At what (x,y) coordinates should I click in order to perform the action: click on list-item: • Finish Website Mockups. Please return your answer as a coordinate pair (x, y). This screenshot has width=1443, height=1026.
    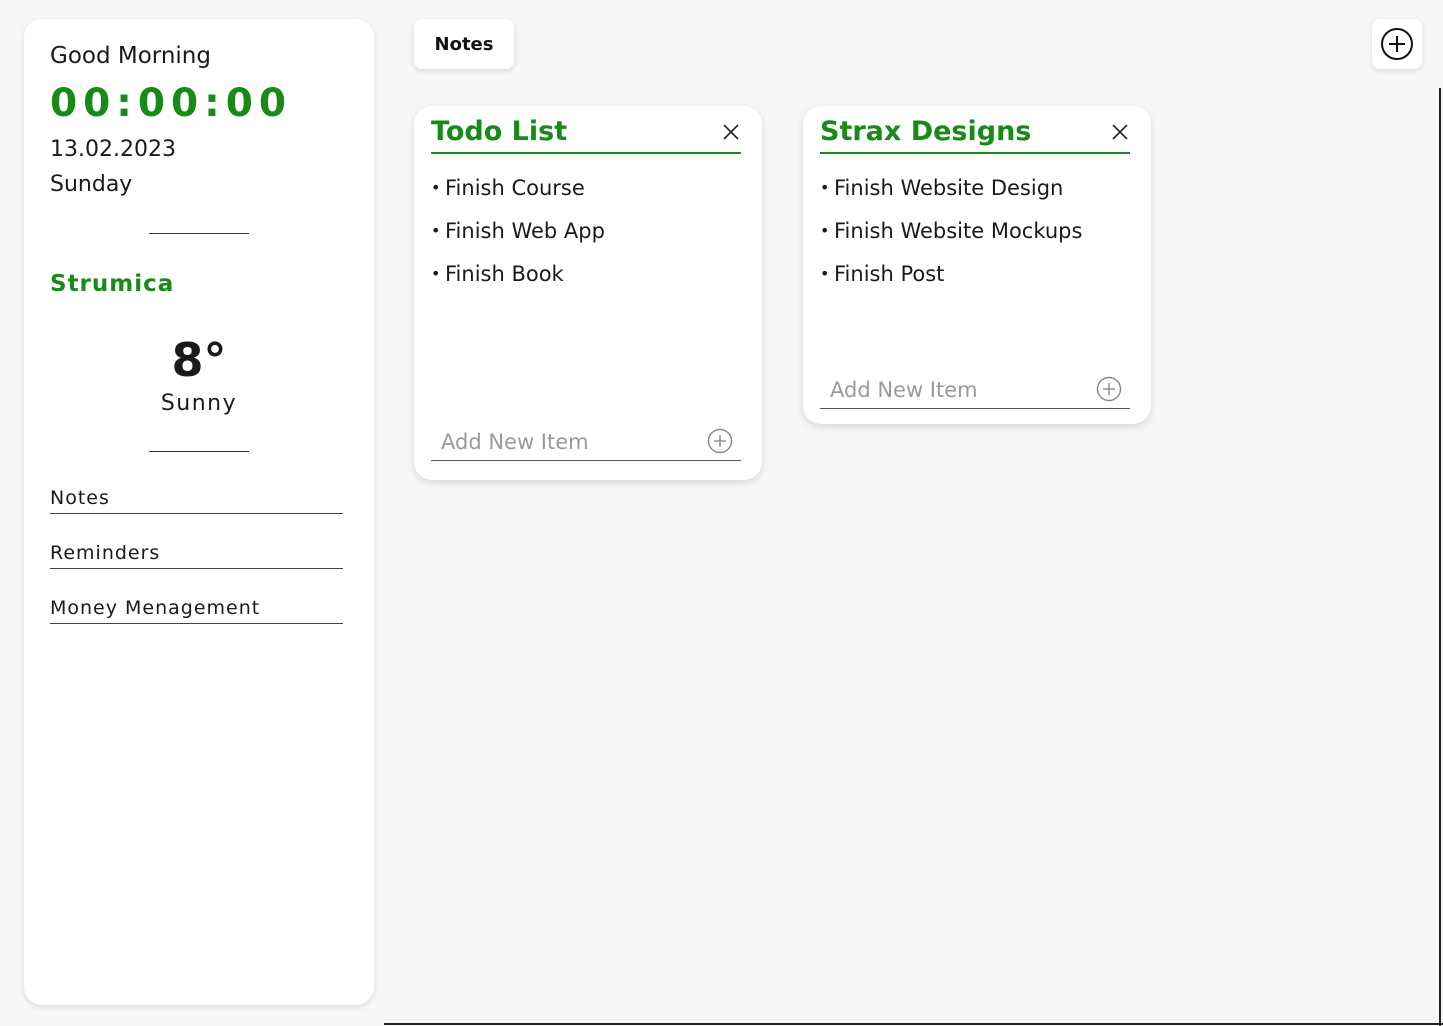
    Looking at the image, I should click on (951, 240).